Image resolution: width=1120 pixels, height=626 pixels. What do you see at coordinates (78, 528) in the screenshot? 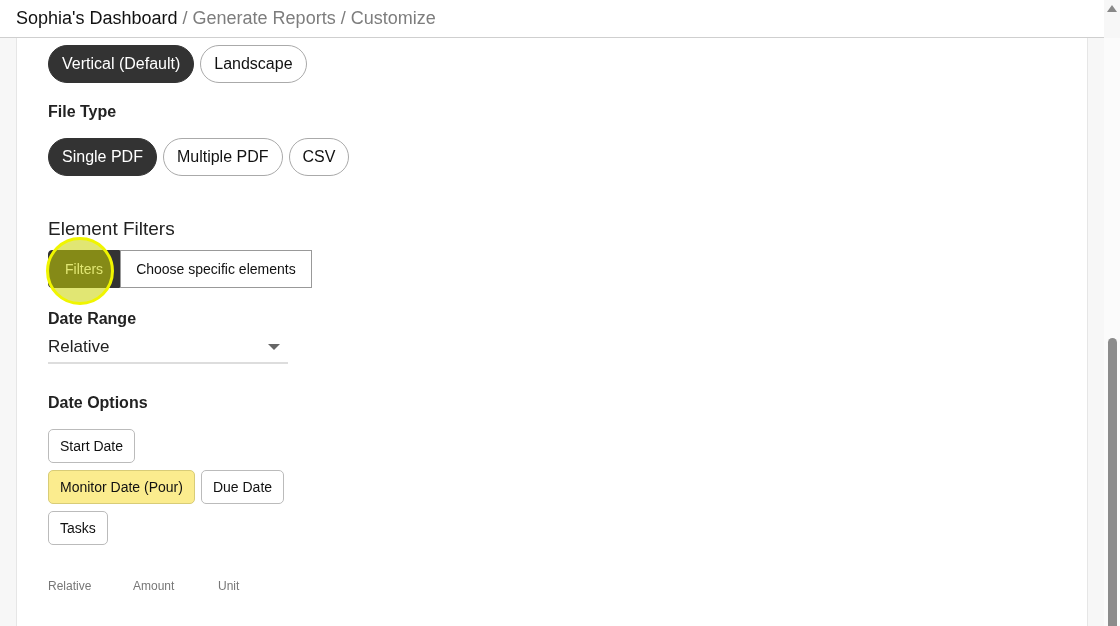
I see `date-option: Tasks` at bounding box center [78, 528].